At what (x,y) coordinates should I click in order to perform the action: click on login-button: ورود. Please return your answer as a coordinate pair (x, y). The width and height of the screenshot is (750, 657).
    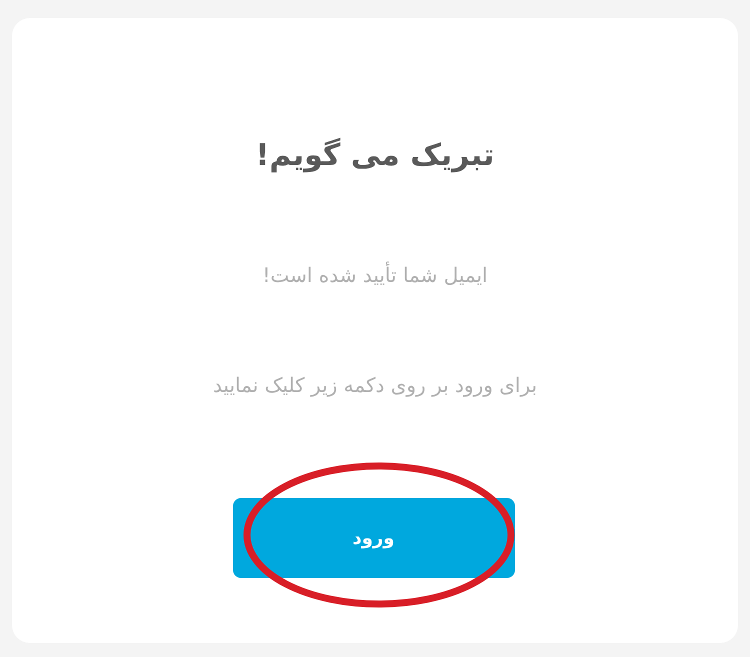
    Looking at the image, I should click on (373, 538).